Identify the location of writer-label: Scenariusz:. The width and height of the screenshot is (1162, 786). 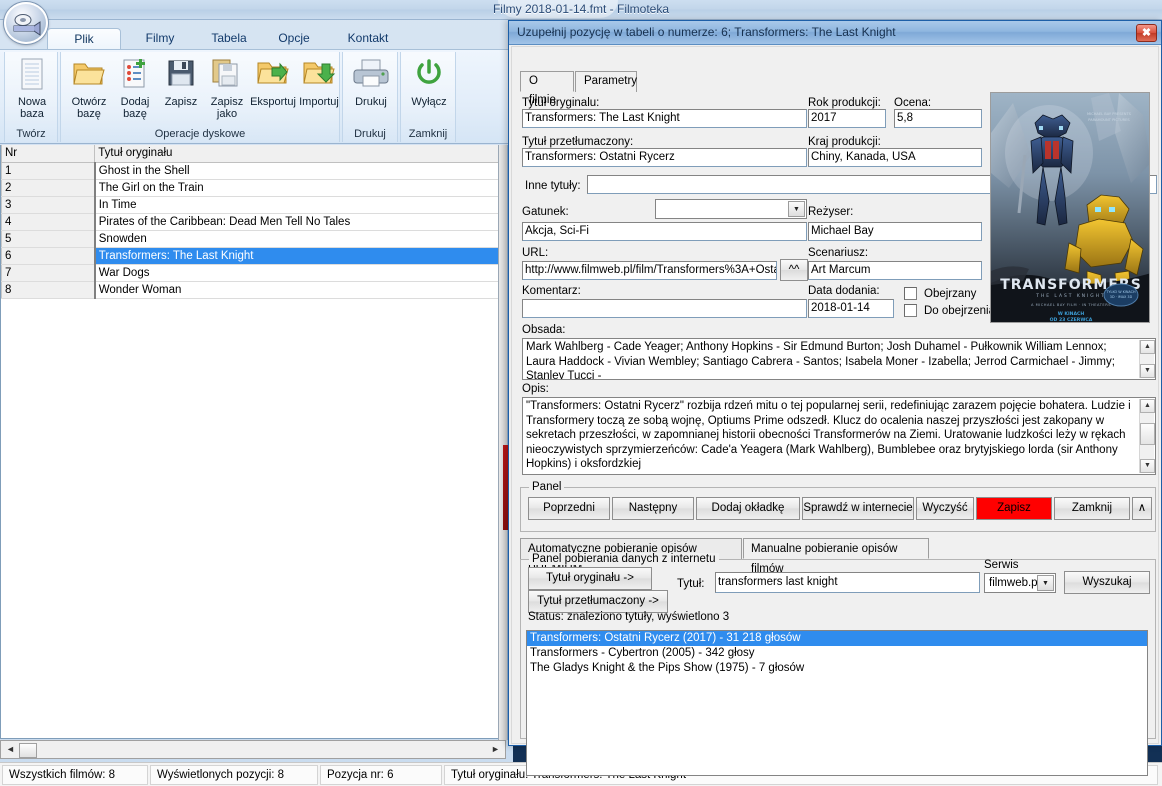
(838, 253).